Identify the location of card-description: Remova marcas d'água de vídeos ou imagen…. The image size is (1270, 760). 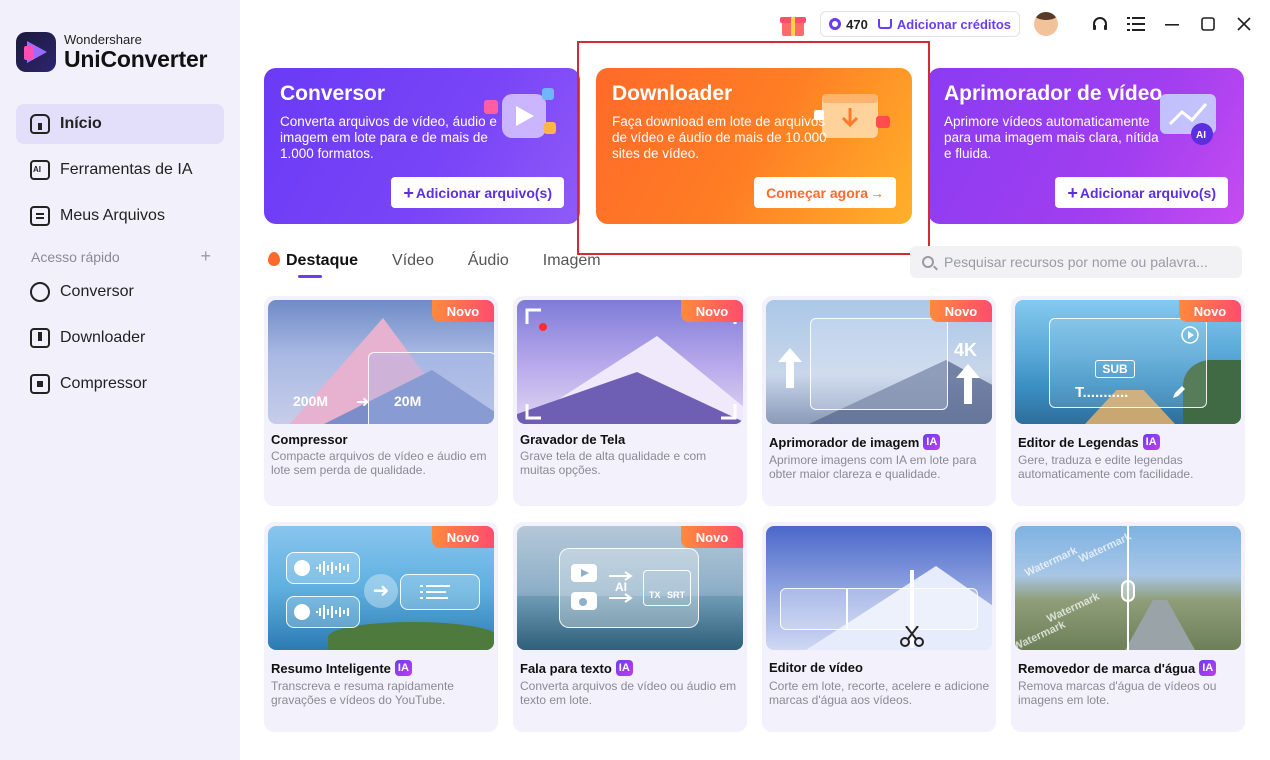
(1117, 693).